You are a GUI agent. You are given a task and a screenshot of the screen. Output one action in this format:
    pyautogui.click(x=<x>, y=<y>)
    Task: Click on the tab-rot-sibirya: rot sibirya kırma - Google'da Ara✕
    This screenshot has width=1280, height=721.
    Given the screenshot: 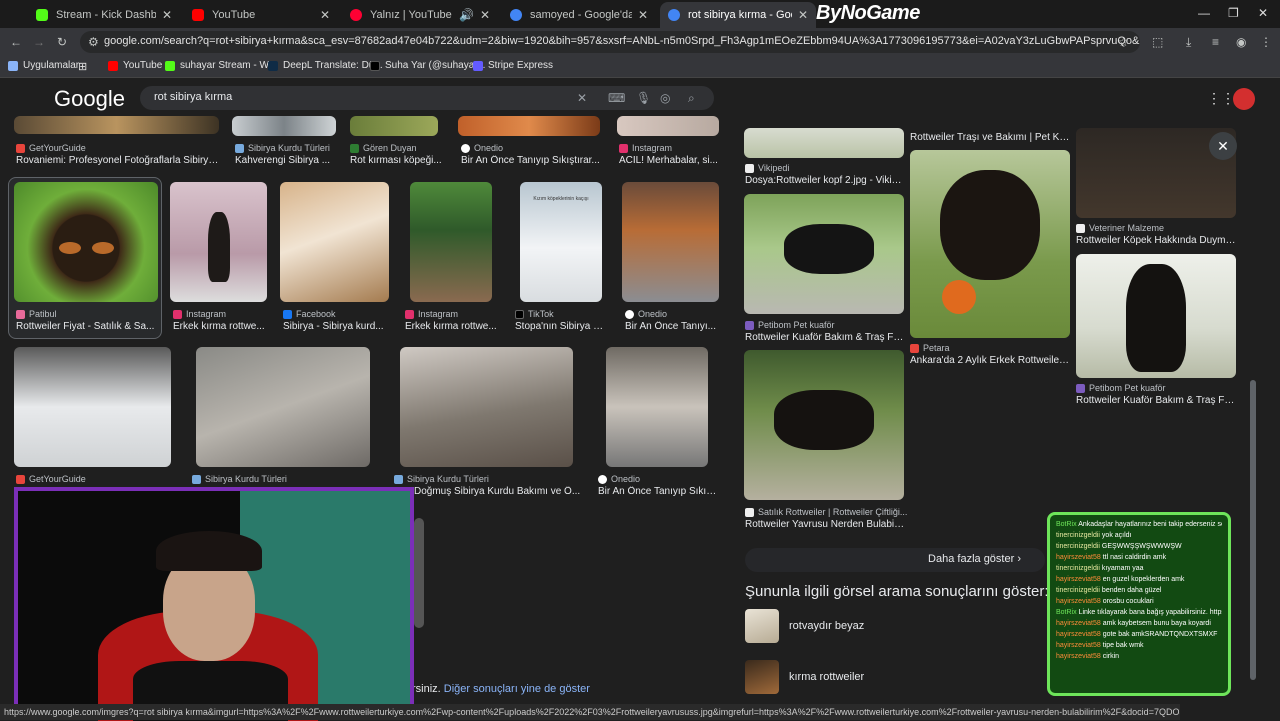 What is the action you would take?
    pyautogui.click(x=738, y=15)
    